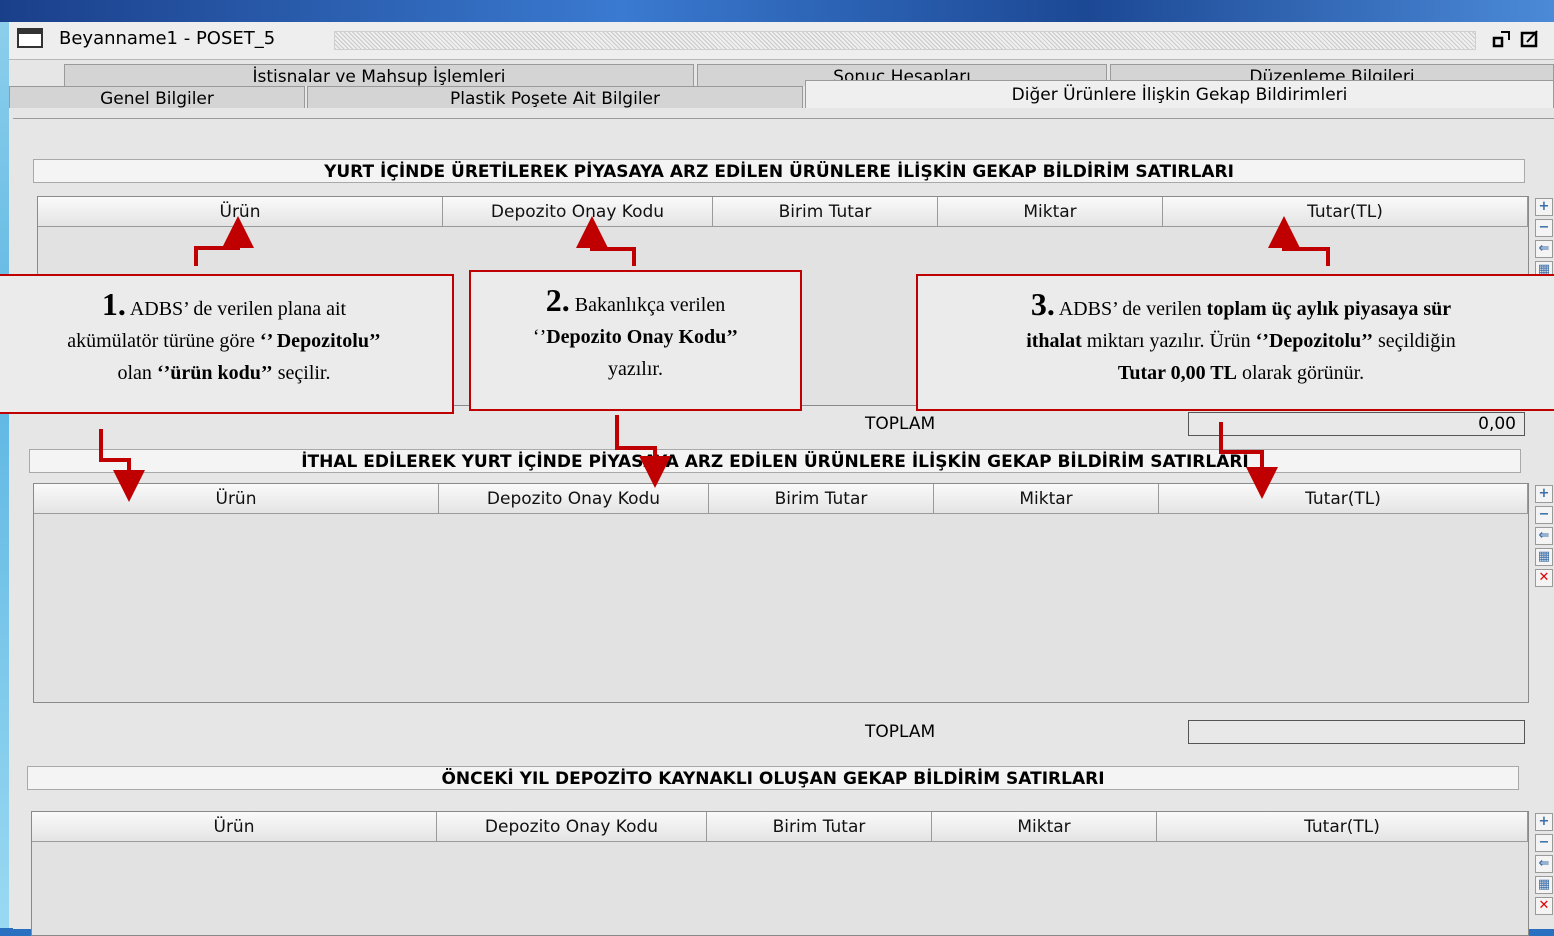  I want to click on arrow-1-down, so click(122, 465).